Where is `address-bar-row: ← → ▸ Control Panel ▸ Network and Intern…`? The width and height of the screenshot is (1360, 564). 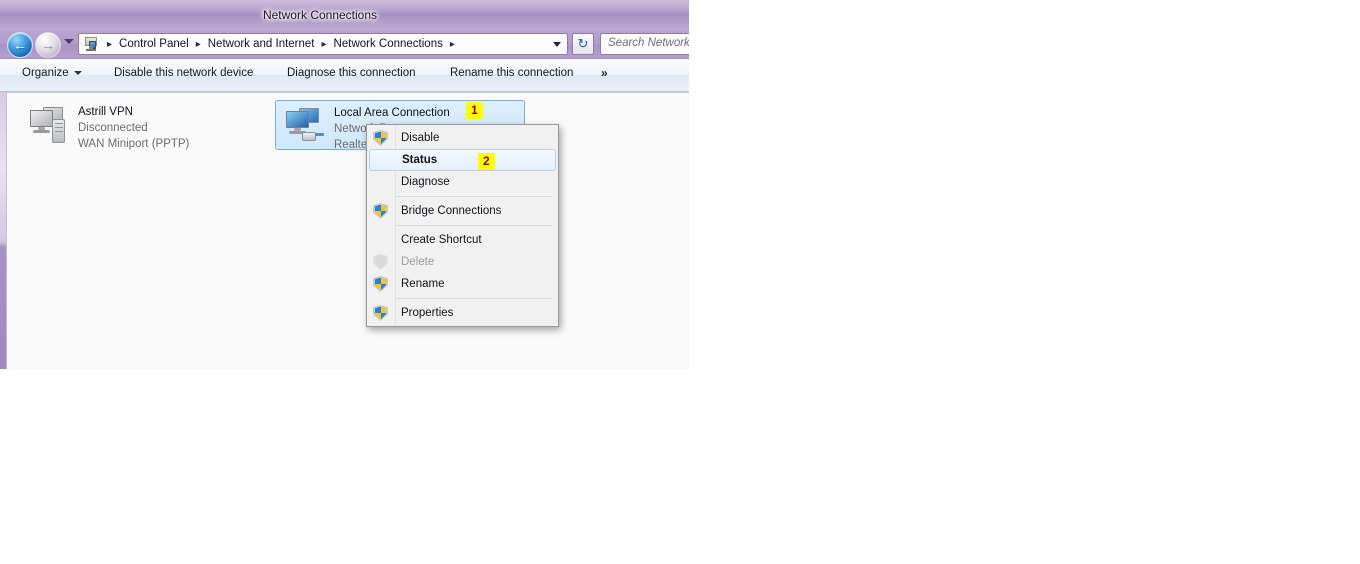
address-bar-row: ← → ▸ Control Panel ▸ Network and Intern… is located at coordinates (344, 44).